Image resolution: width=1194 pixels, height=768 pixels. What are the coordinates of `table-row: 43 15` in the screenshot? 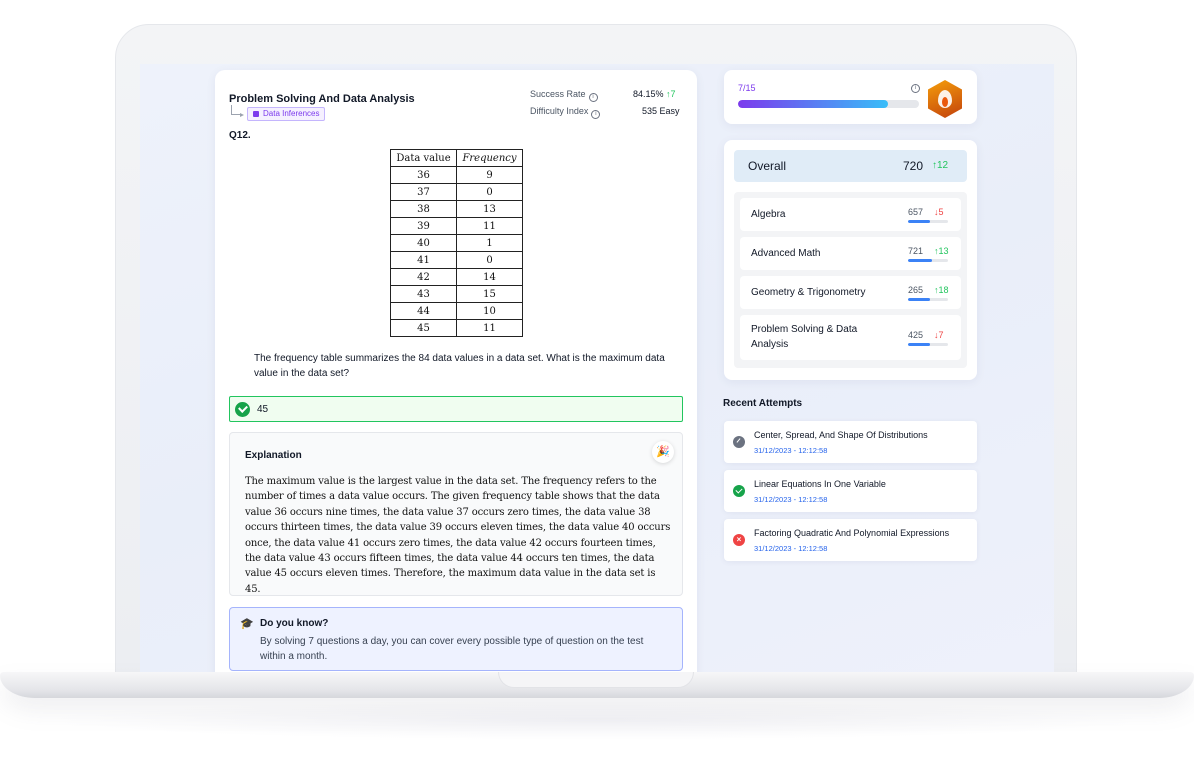 It's located at (456, 294).